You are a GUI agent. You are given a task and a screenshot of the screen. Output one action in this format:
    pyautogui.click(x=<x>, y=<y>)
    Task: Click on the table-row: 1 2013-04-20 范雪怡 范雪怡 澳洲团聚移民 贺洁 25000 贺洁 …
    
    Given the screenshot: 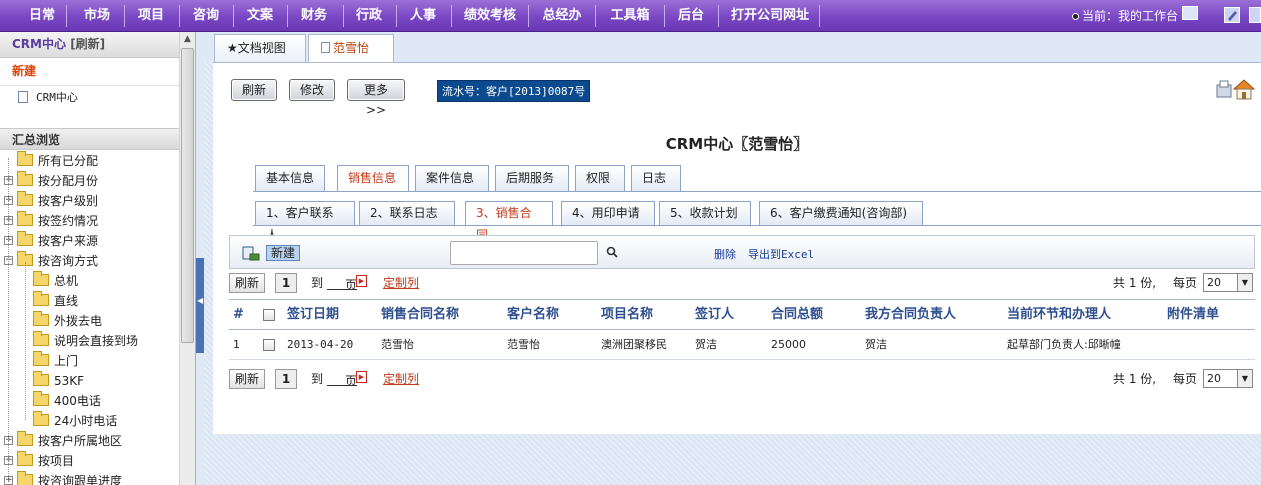 What is the action you would take?
    pyautogui.click(x=742, y=345)
    